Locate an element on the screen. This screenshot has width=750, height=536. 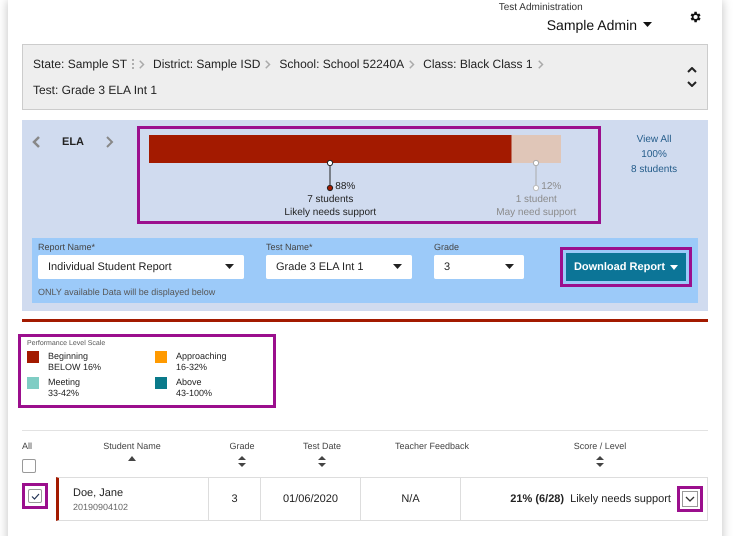
segment-label: Likely needs support is located at coordinates (330, 212).